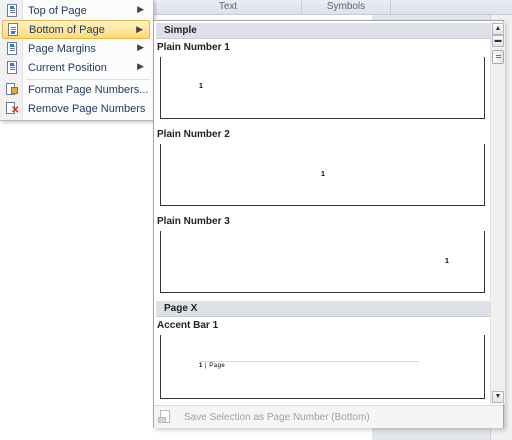 The height and width of the screenshot is (440, 512). I want to click on format-page-numbers-icon, so click(12, 89).